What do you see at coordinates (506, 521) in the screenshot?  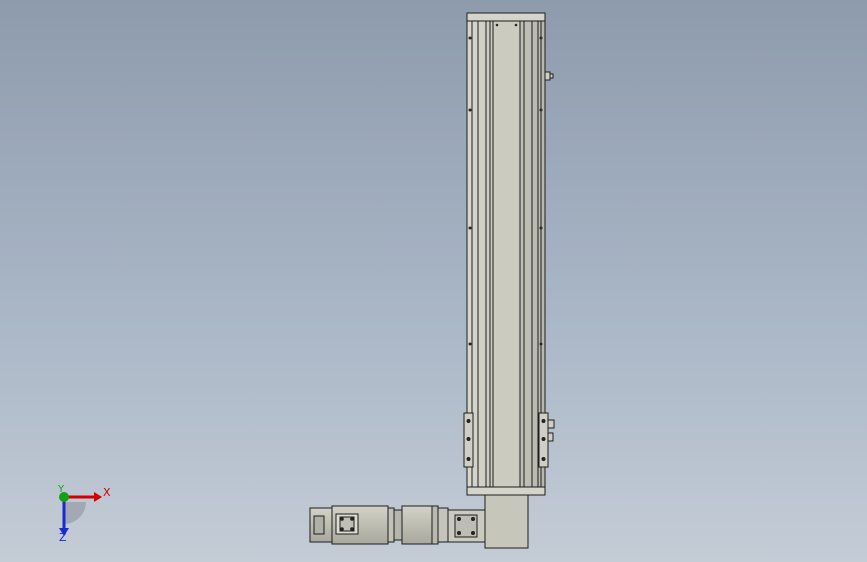 I see `bottom-mount-block` at bounding box center [506, 521].